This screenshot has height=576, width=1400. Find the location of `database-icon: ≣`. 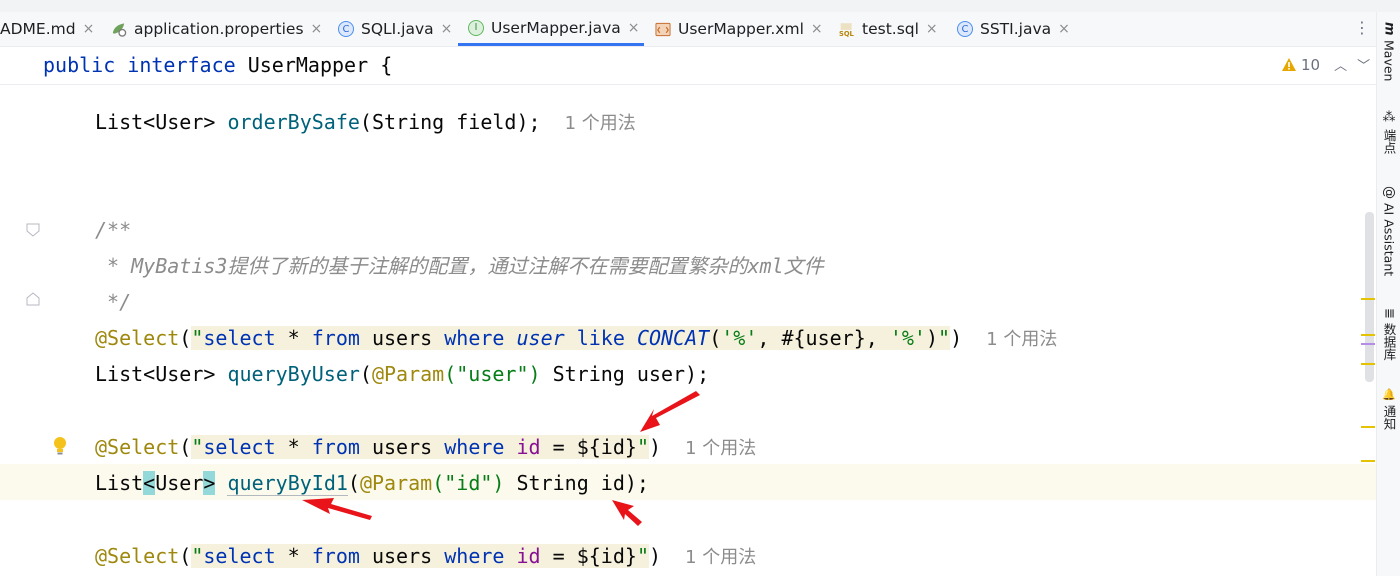

database-icon: ≣ is located at coordinates (1389, 313).